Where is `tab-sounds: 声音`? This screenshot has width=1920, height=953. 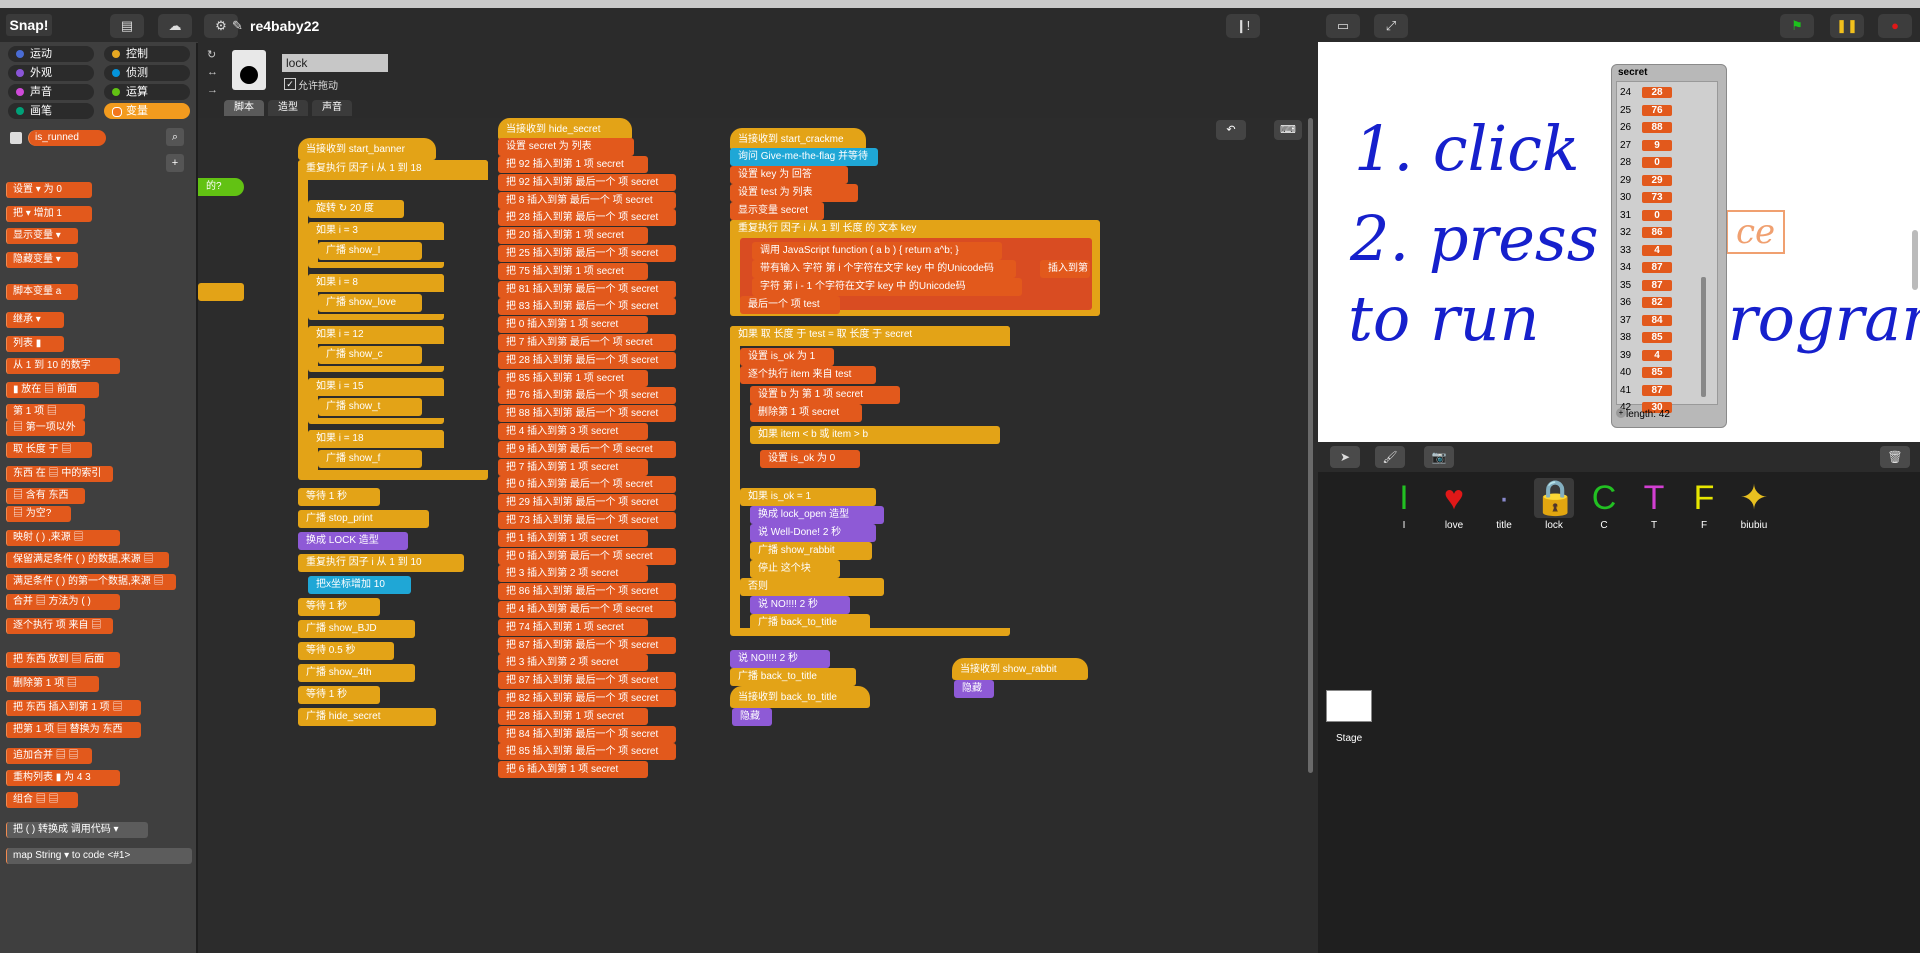
tab-sounds: 声音 is located at coordinates (332, 108).